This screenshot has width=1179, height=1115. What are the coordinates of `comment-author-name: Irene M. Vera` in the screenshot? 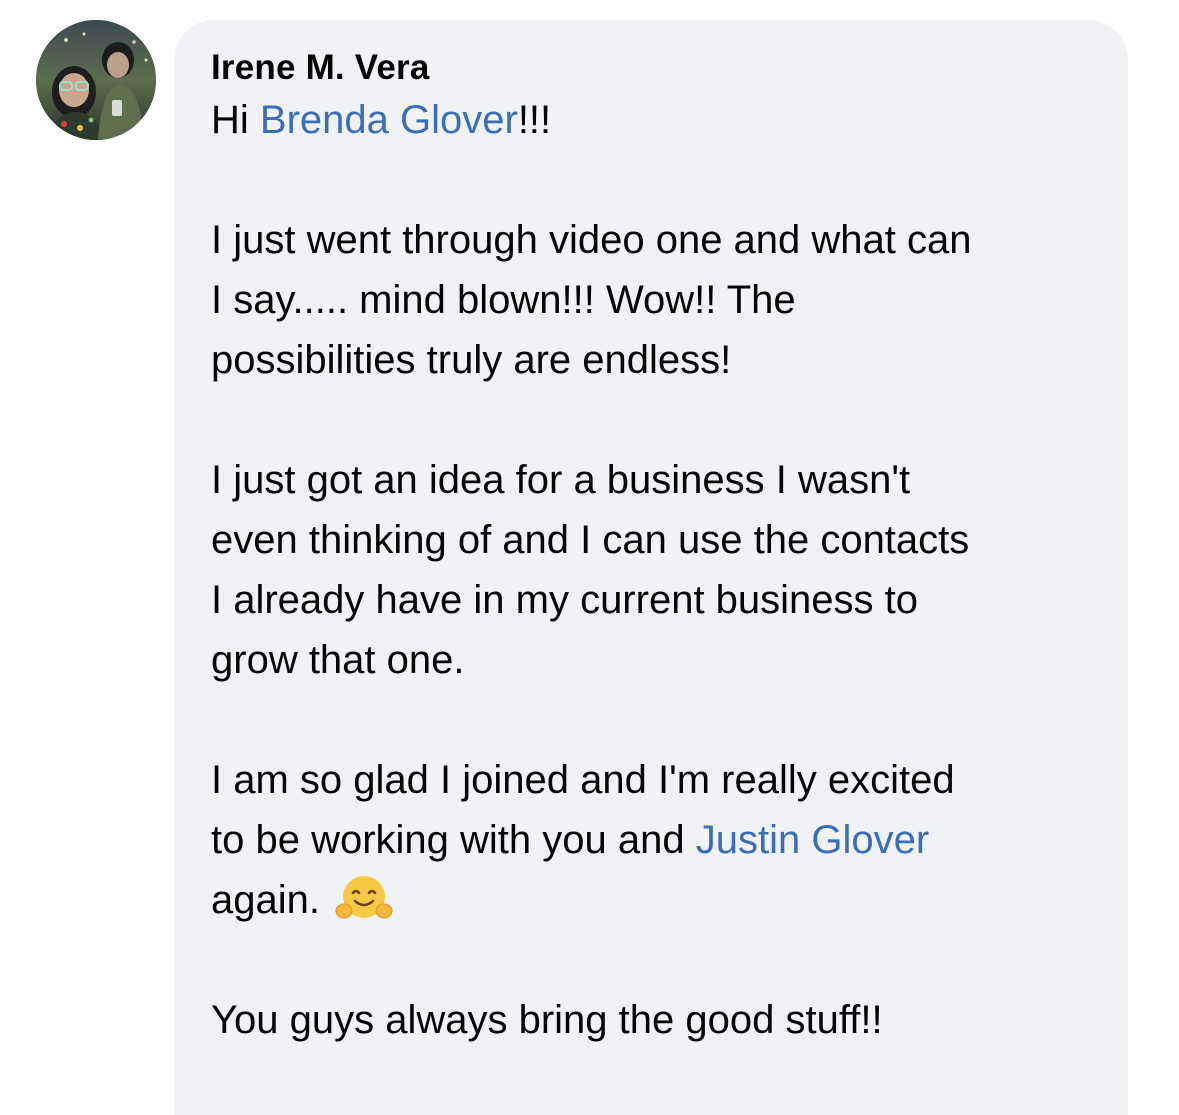 It's located at (654, 68).